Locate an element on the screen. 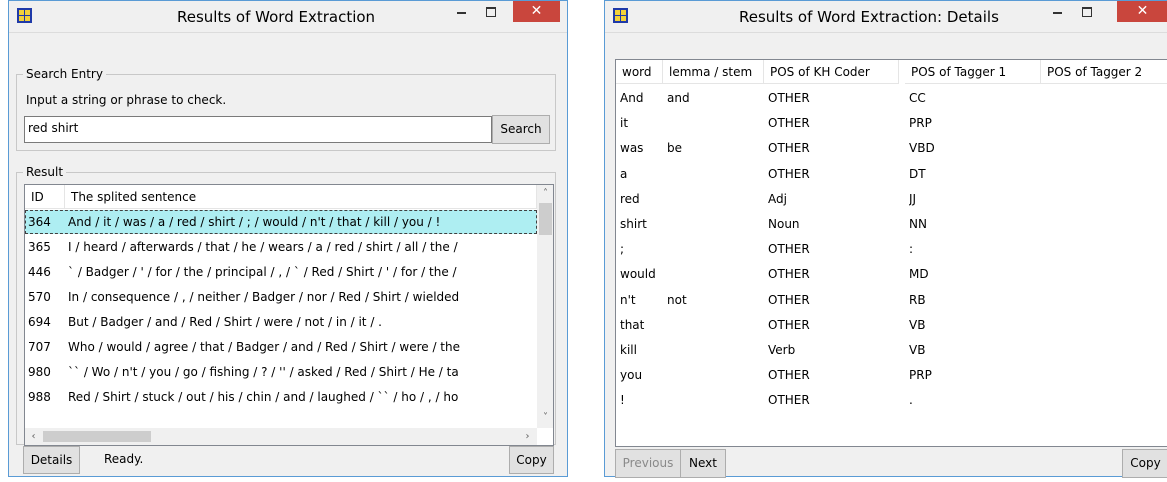 This screenshot has height=482, width=1167. cell-pos-tagger1: CC is located at coordinates (917, 98).